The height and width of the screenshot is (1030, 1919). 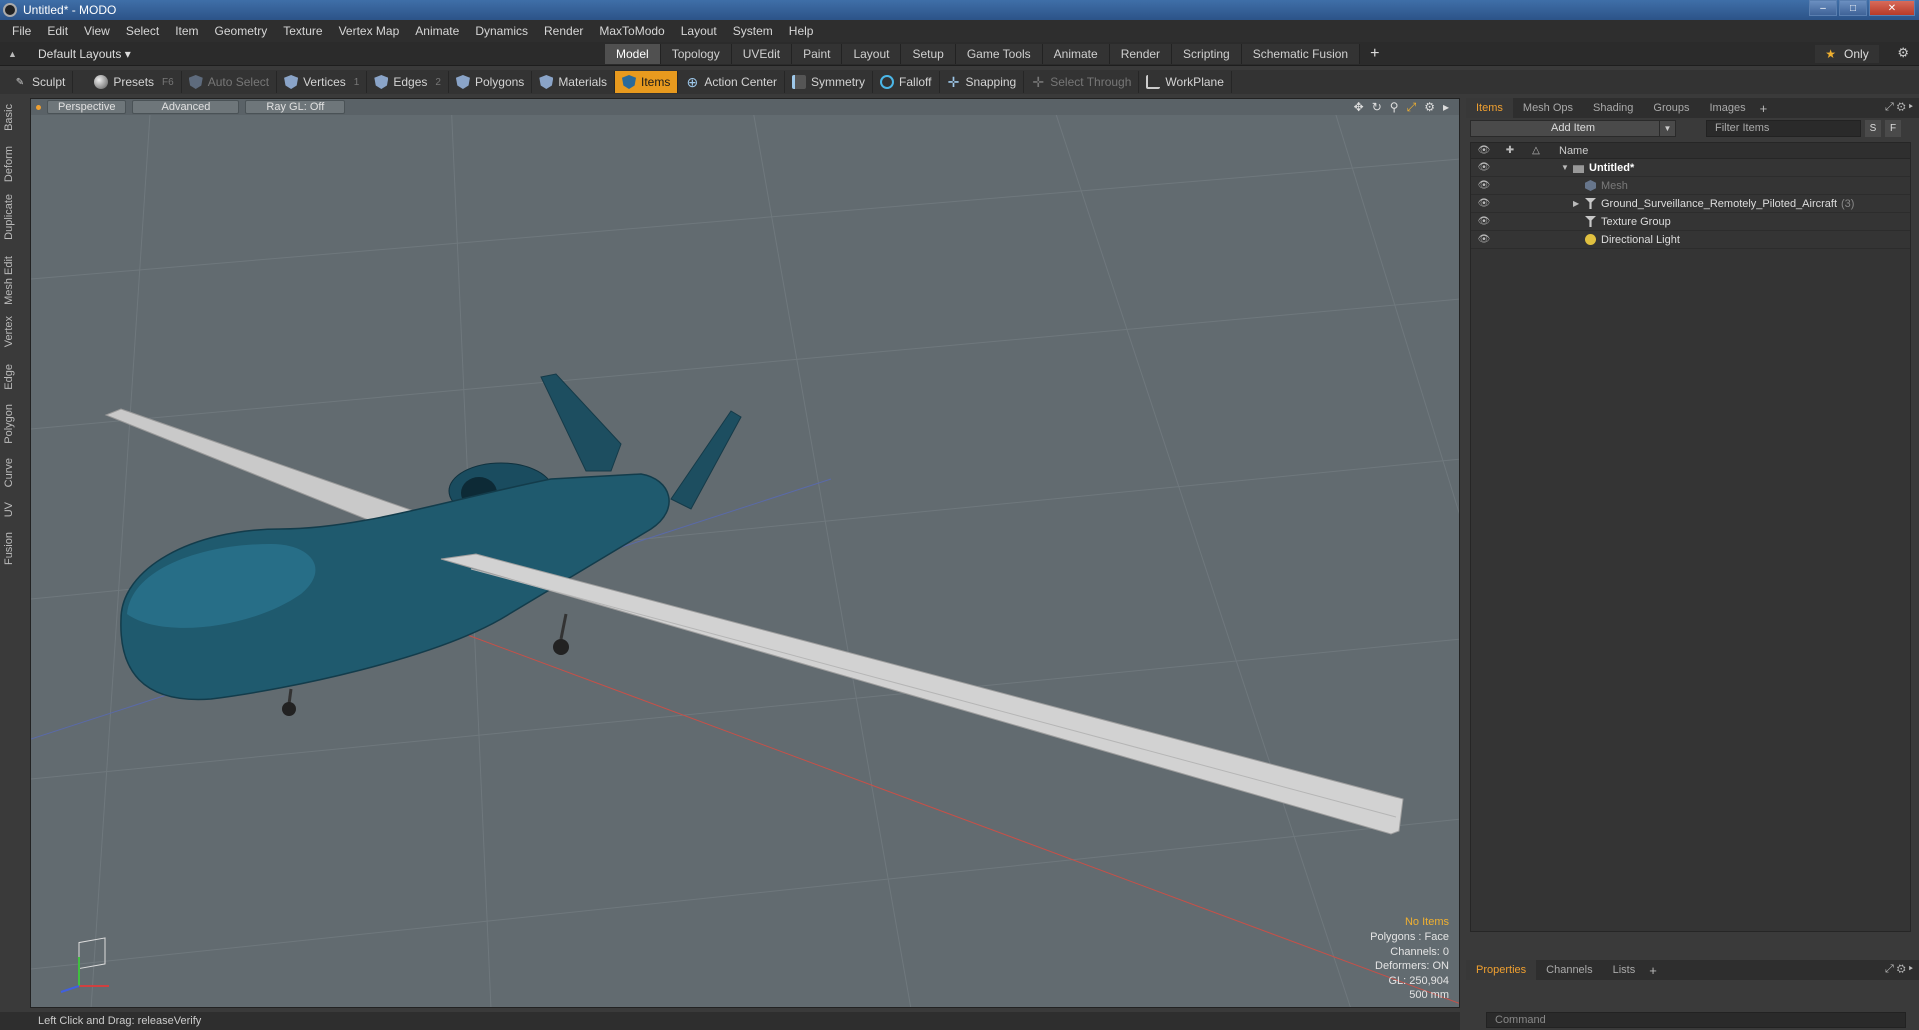 I want to click on name-column-header: Name, so click(x=1573, y=151).